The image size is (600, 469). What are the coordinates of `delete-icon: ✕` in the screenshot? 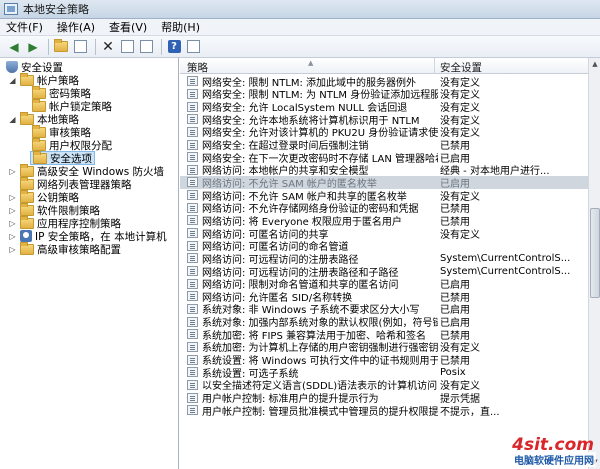 It's located at (108, 47).